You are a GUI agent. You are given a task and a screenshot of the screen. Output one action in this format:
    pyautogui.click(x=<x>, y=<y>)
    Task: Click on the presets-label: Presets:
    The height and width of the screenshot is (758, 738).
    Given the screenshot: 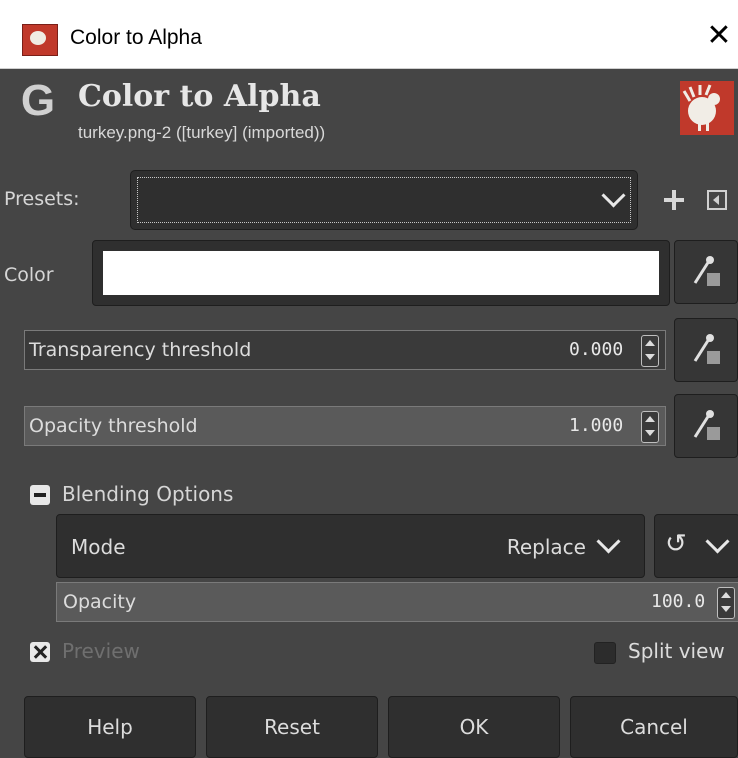 What is the action you would take?
    pyautogui.click(x=42, y=199)
    